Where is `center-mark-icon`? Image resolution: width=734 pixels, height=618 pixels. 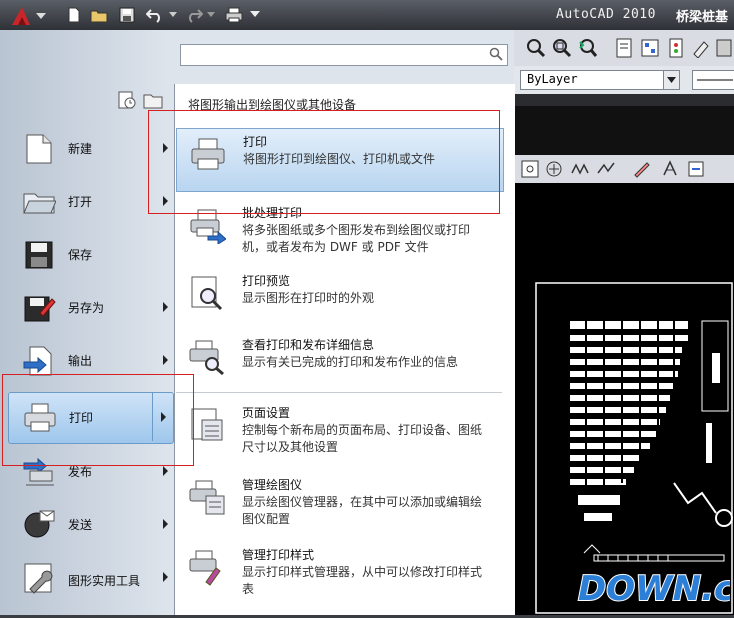
center-mark-icon is located at coordinates (554, 169).